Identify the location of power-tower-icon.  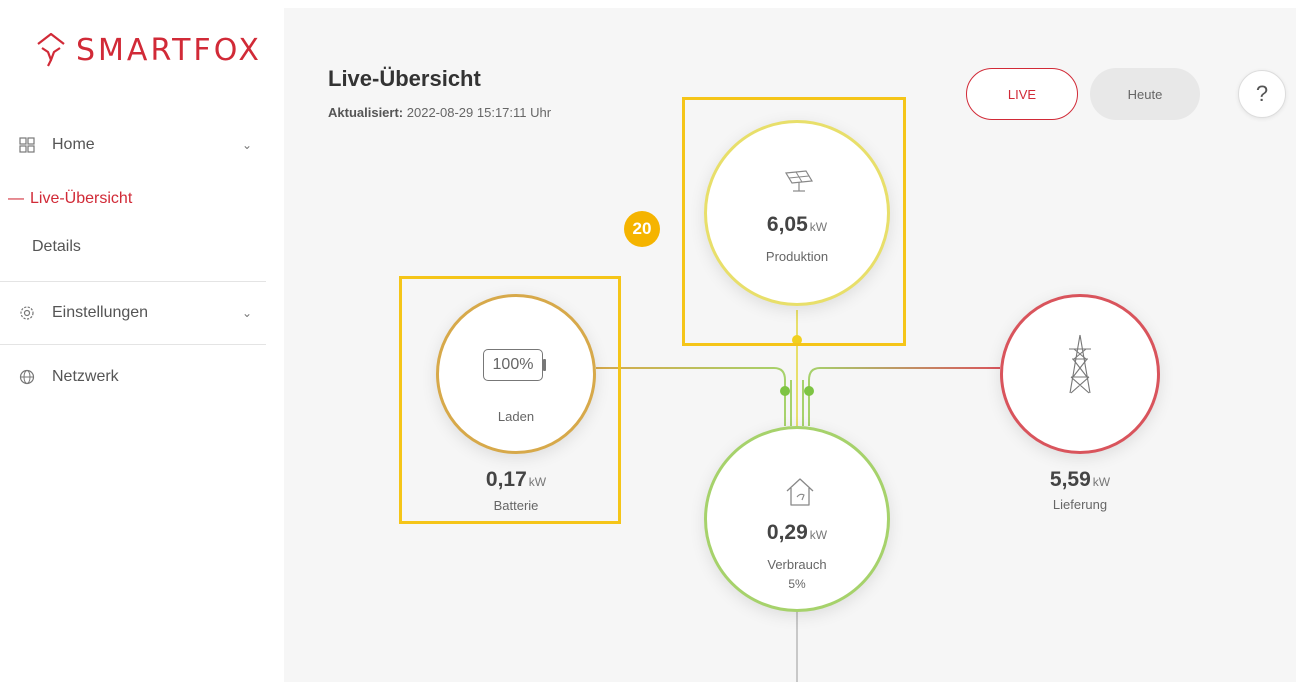
(1080, 364).